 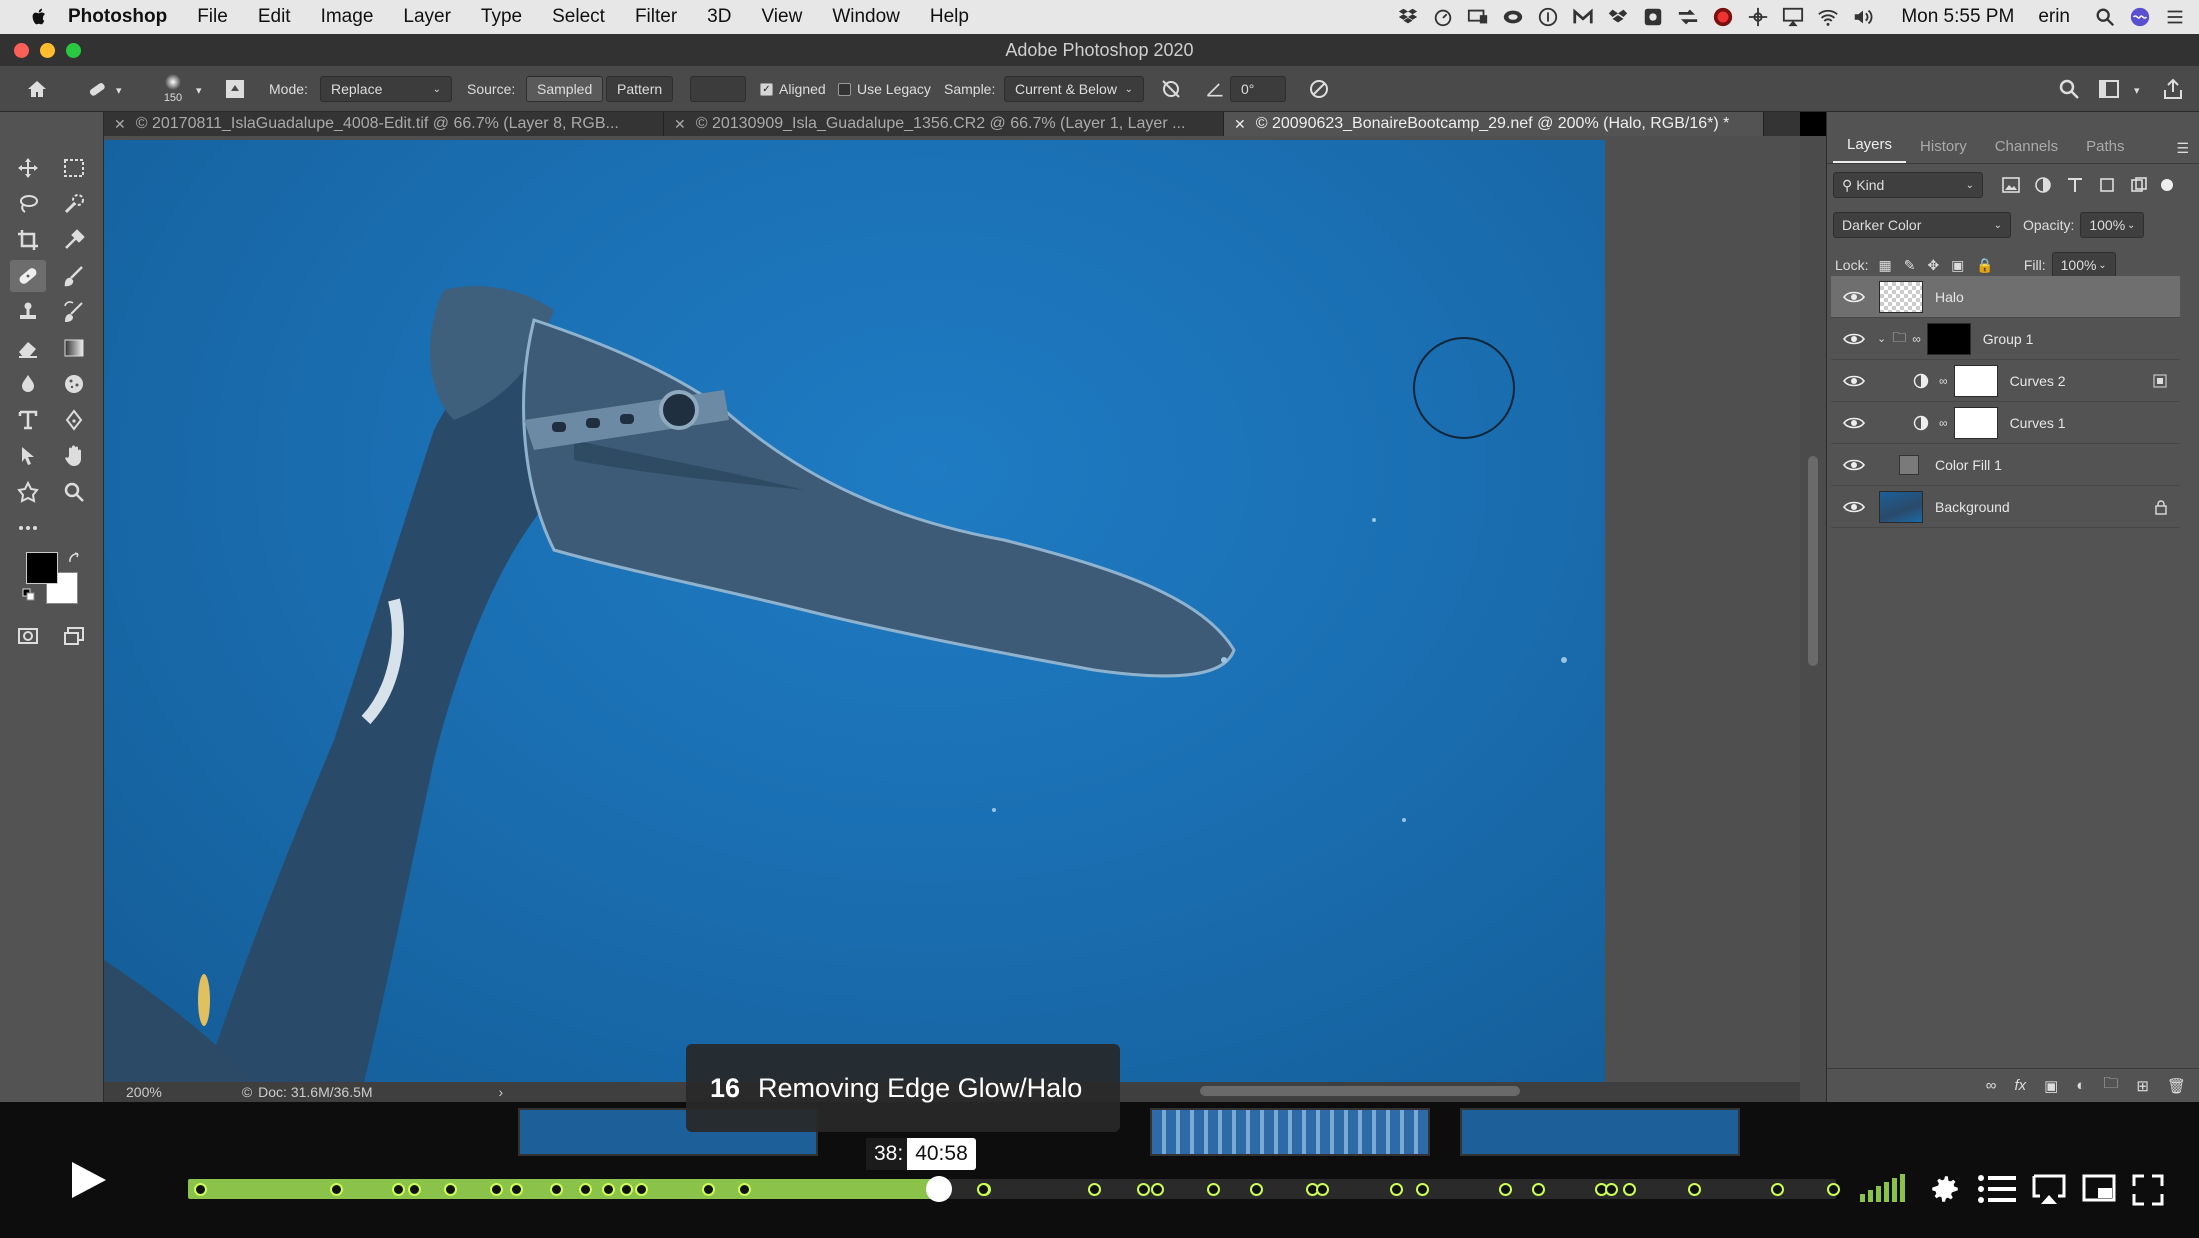 What do you see at coordinates (88, 1180) in the screenshot?
I see `play-icon` at bounding box center [88, 1180].